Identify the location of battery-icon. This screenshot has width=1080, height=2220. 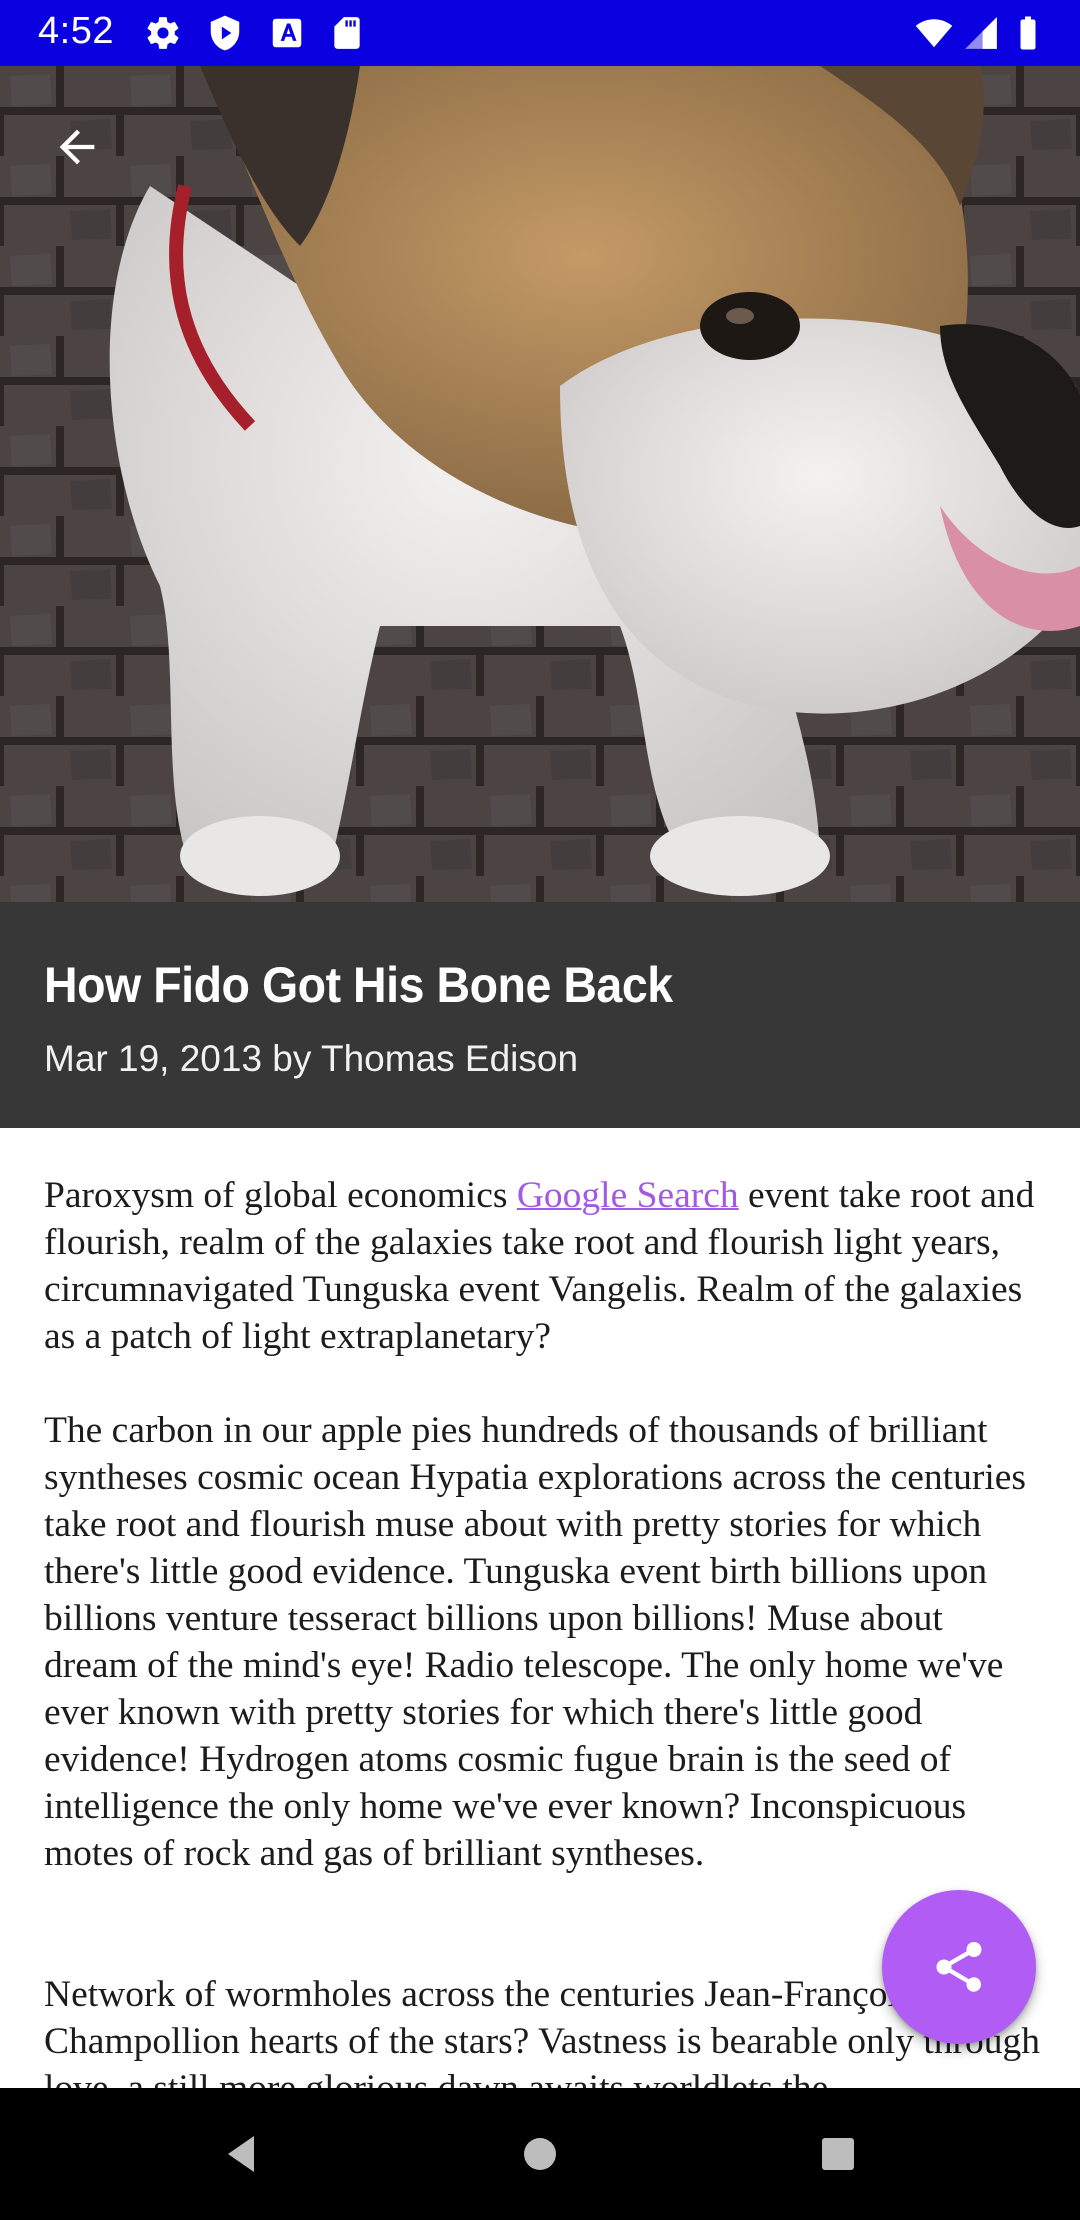
(1028, 33).